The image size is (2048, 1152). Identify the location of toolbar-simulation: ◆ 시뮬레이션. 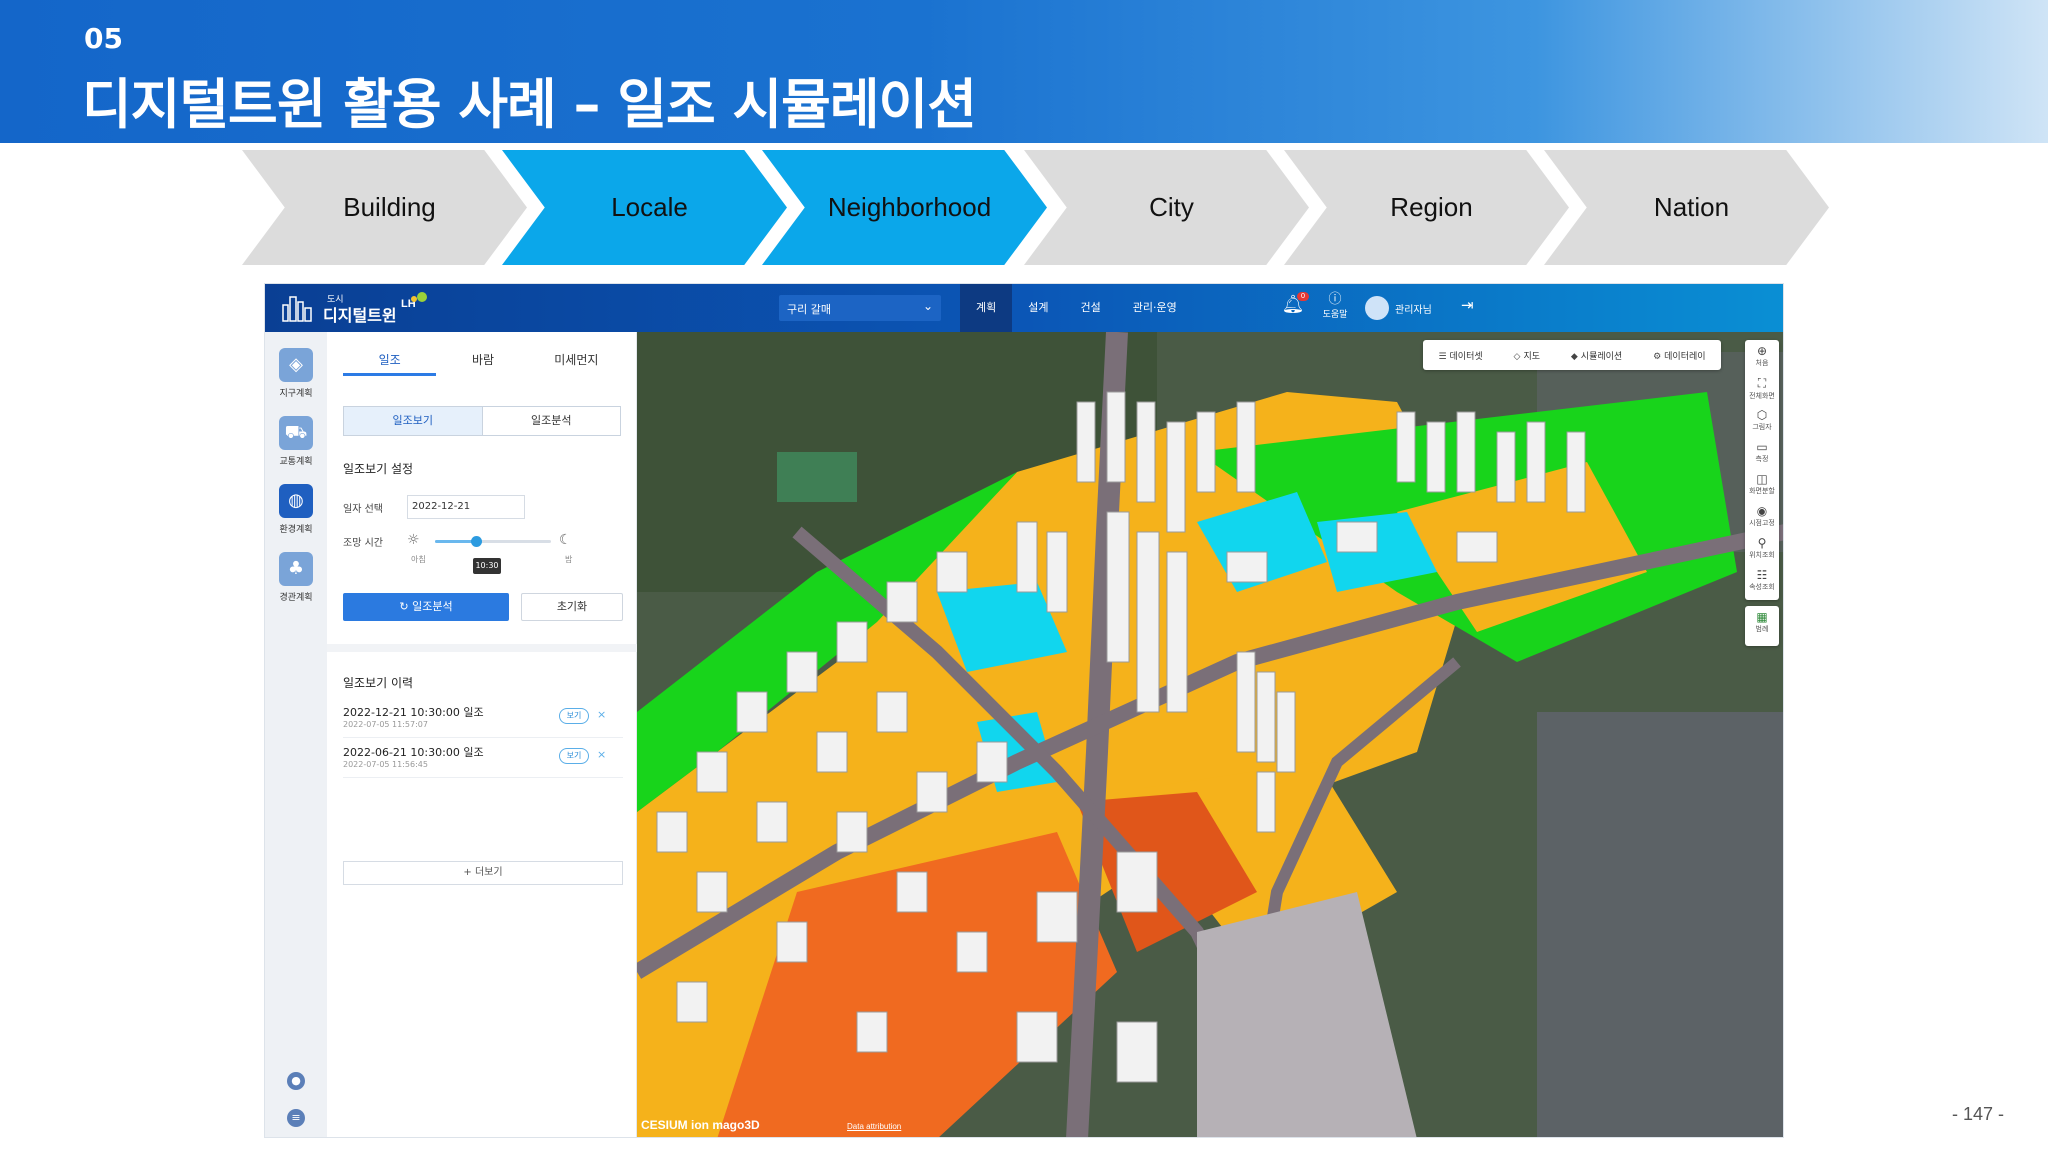
(1596, 355).